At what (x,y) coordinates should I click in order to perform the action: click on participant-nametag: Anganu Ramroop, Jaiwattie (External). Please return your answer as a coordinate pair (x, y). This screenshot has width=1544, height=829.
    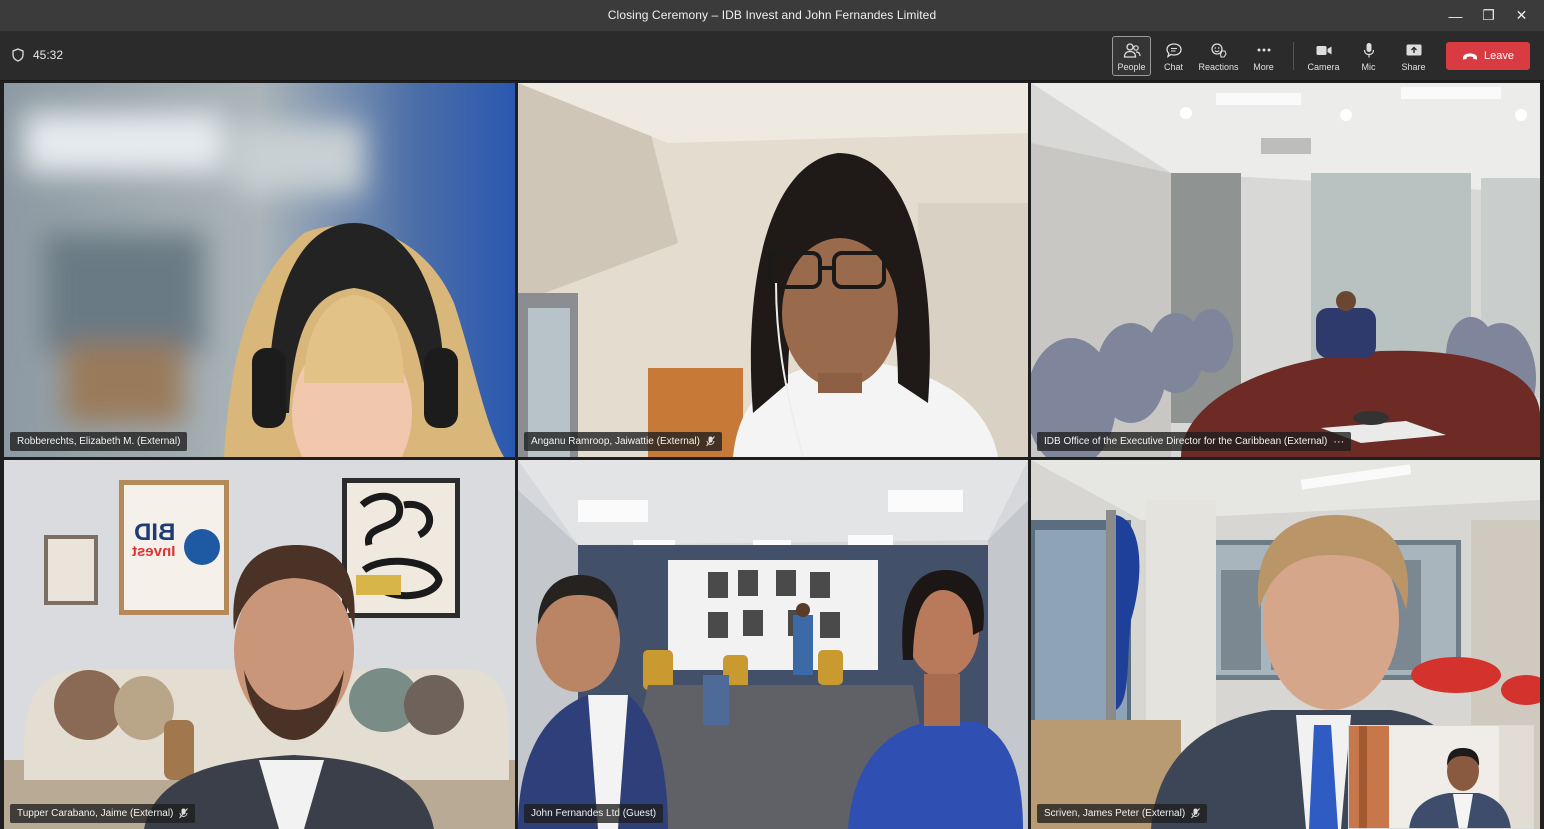
    Looking at the image, I should click on (623, 441).